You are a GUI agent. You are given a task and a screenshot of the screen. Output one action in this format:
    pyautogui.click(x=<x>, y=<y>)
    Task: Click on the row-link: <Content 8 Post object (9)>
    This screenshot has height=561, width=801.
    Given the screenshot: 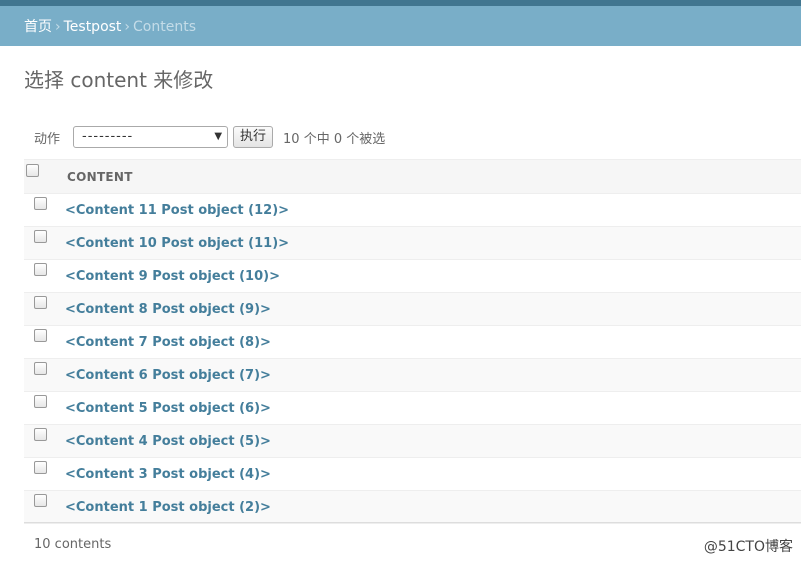 What is the action you would take?
    pyautogui.click(x=168, y=309)
    